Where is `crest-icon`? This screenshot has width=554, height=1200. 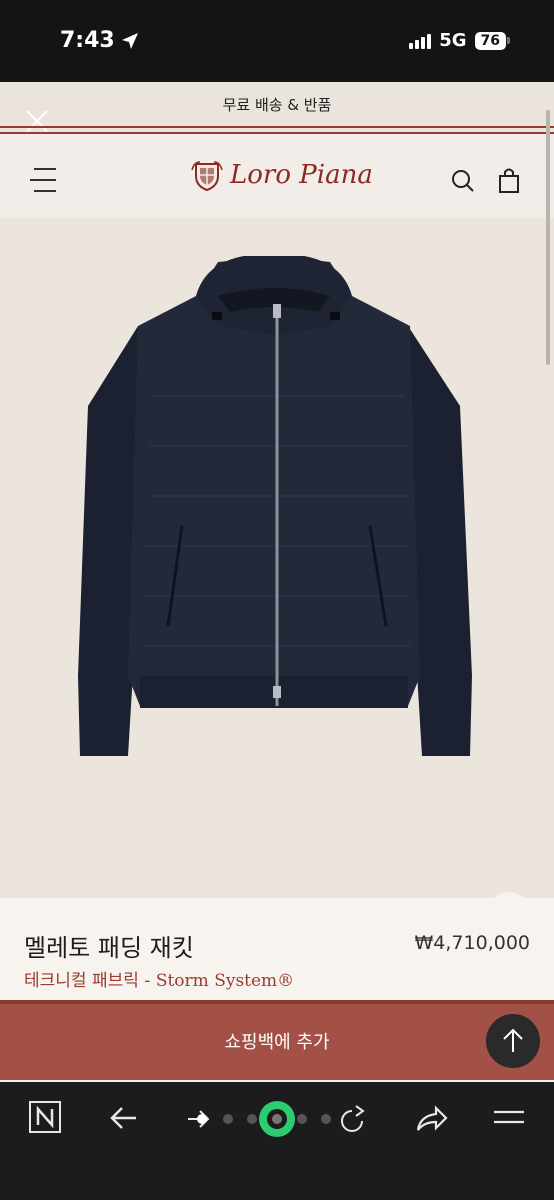 crest-icon is located at coordinates (207, 176).